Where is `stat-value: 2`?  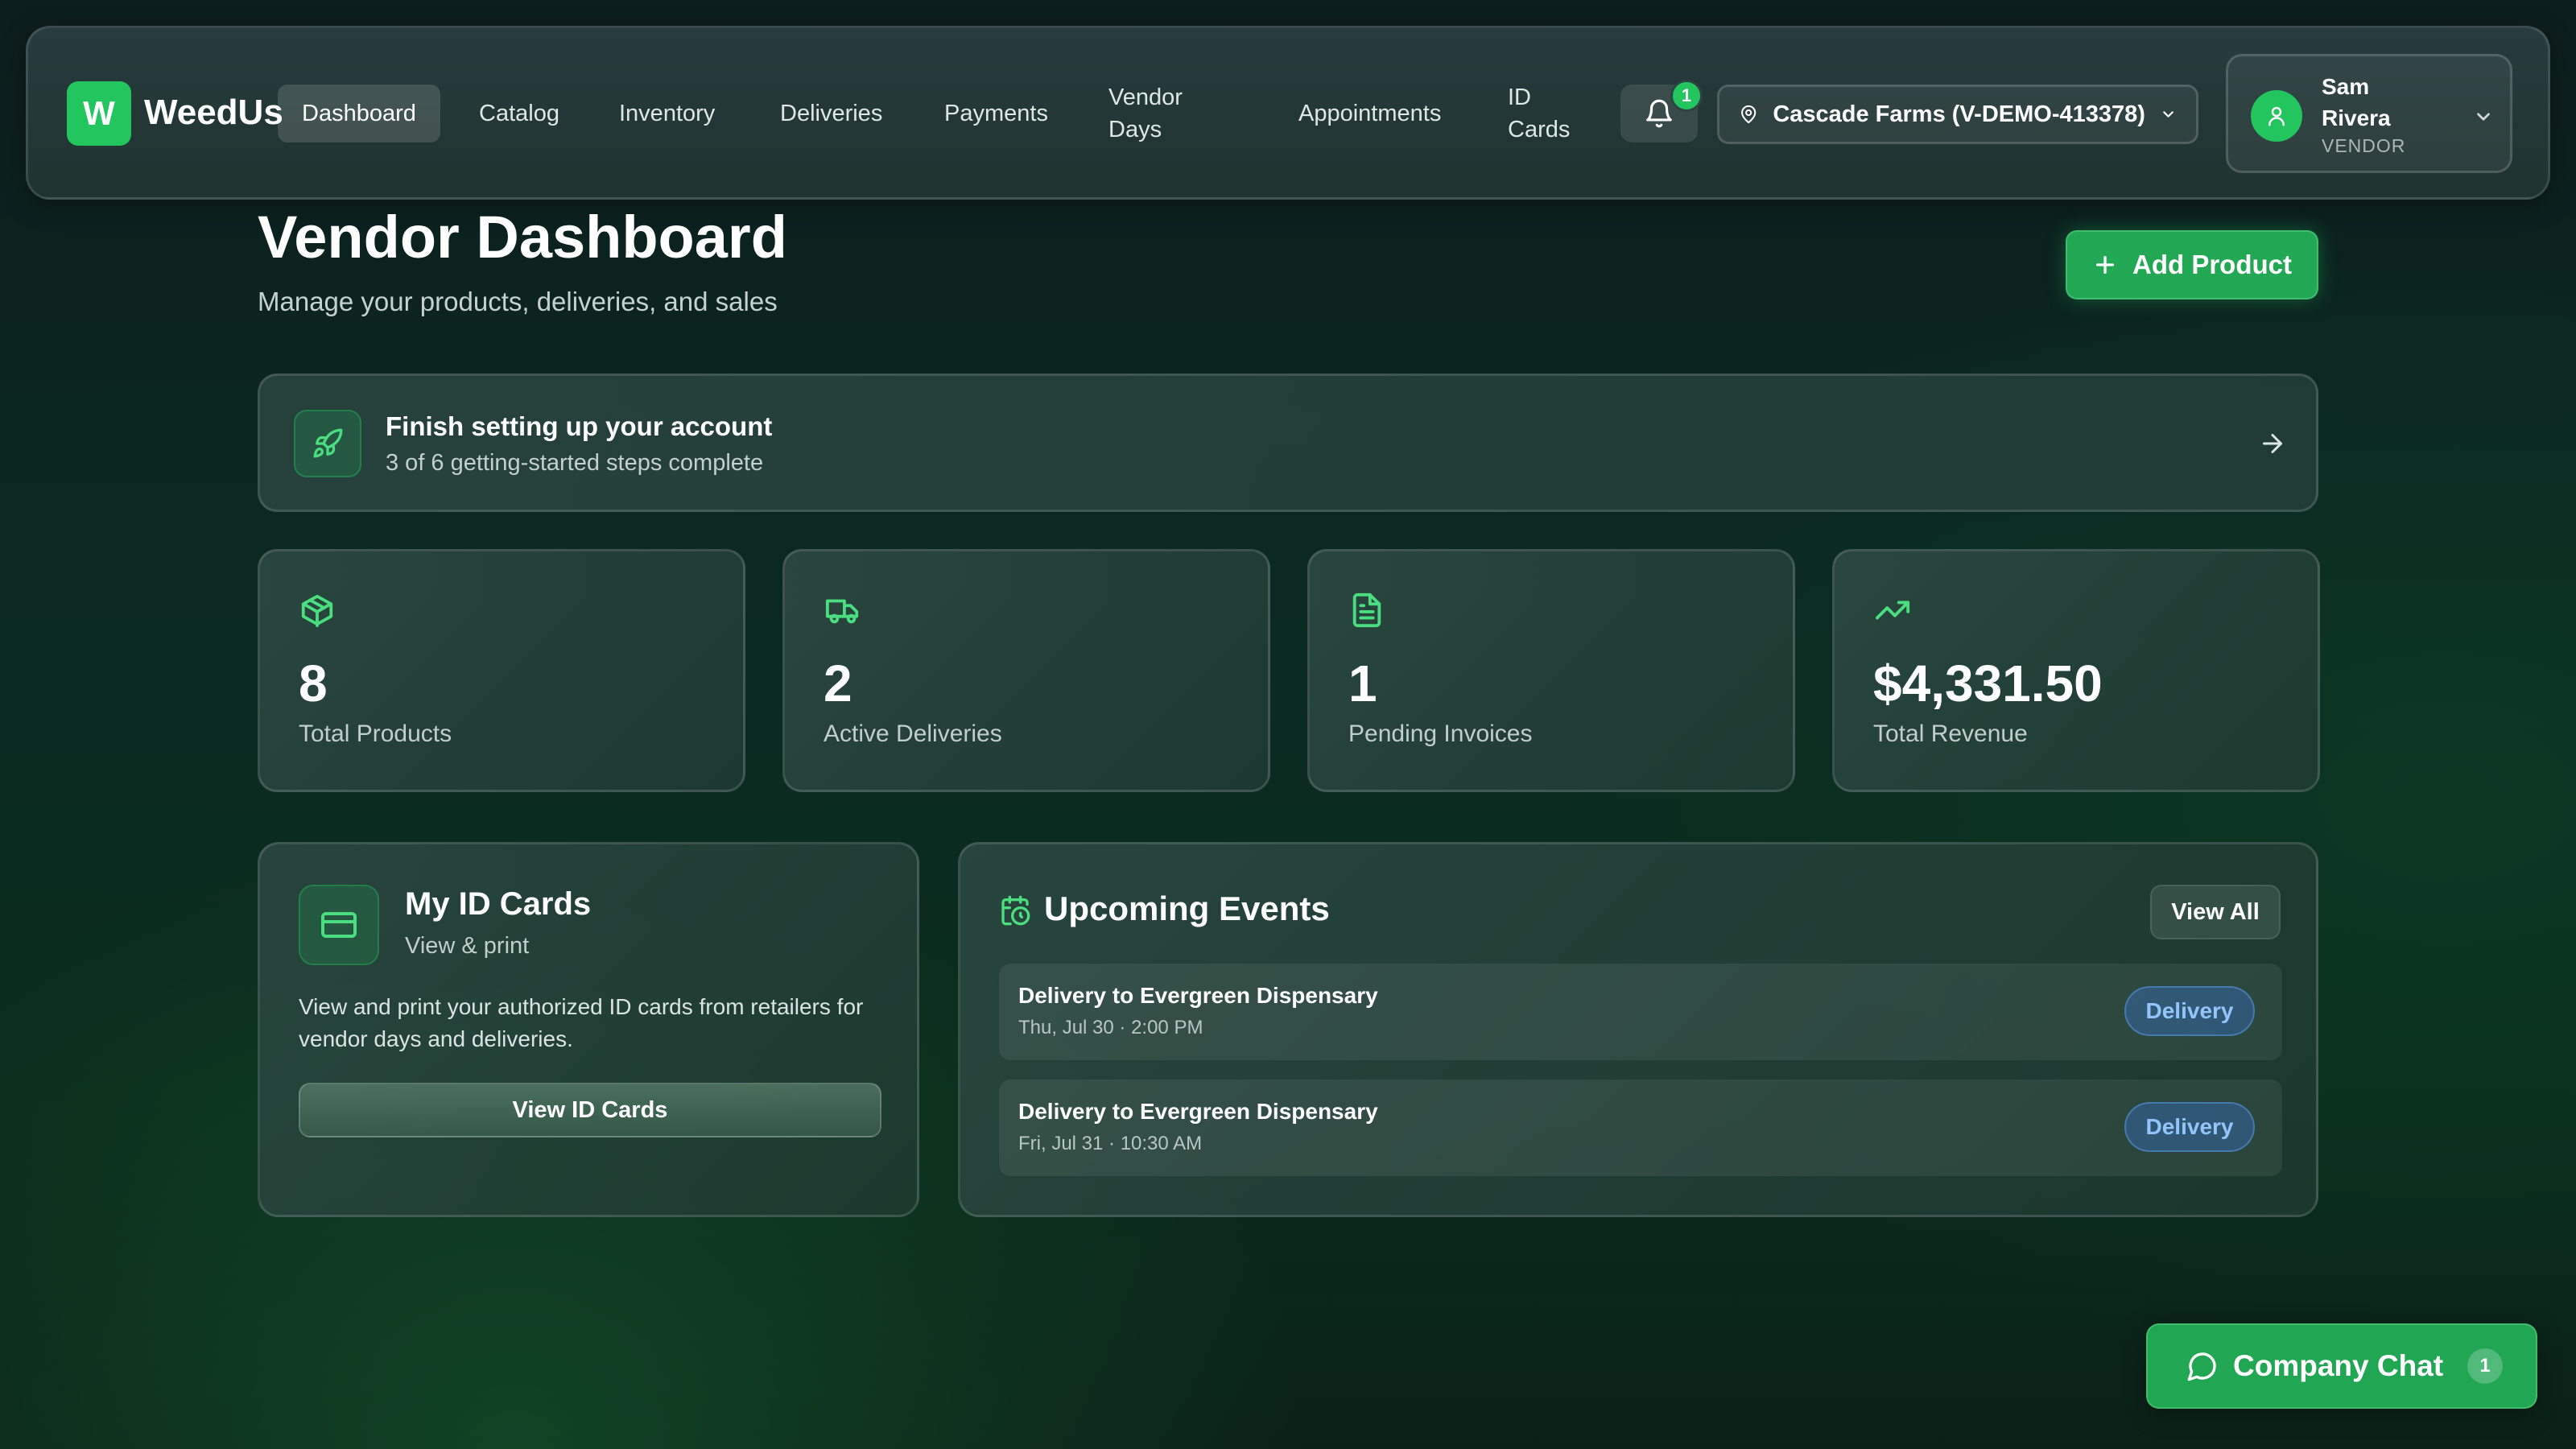
stat-value: 2 is located at coordinates (838, 683).